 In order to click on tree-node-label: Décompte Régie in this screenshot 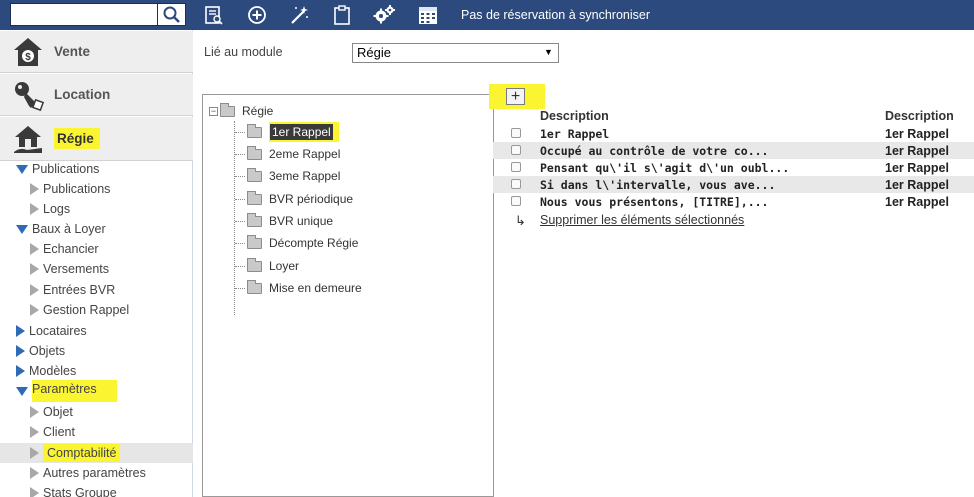, I will do `click(314, 243)`.